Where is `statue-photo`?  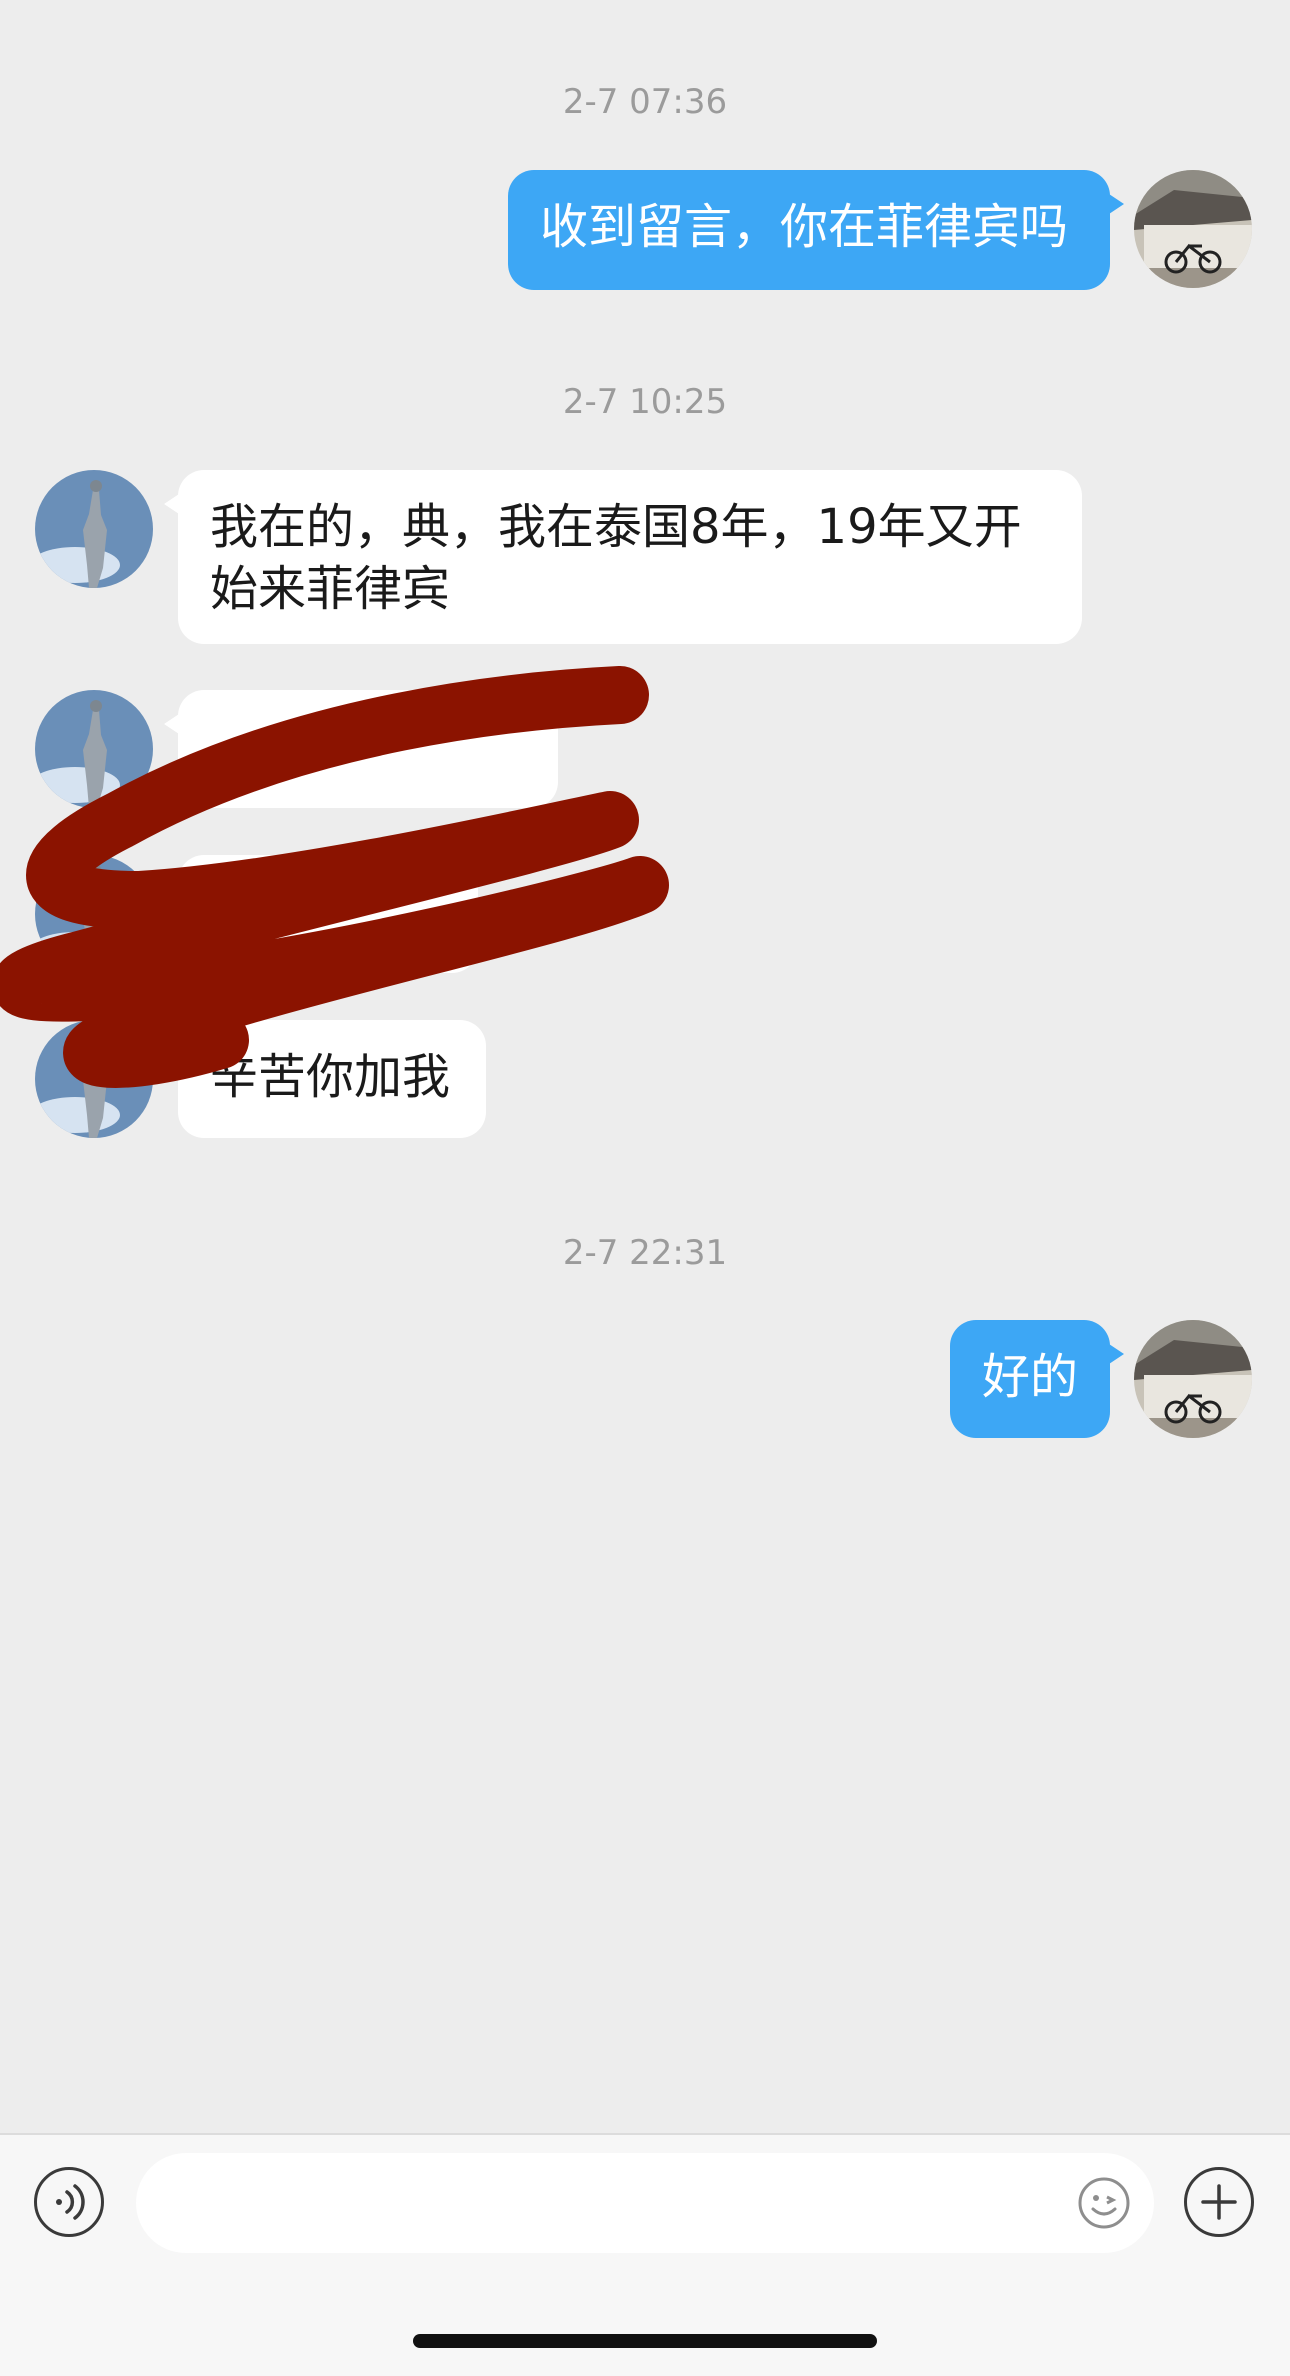 statue-photo is located at coordinates (94, 529).